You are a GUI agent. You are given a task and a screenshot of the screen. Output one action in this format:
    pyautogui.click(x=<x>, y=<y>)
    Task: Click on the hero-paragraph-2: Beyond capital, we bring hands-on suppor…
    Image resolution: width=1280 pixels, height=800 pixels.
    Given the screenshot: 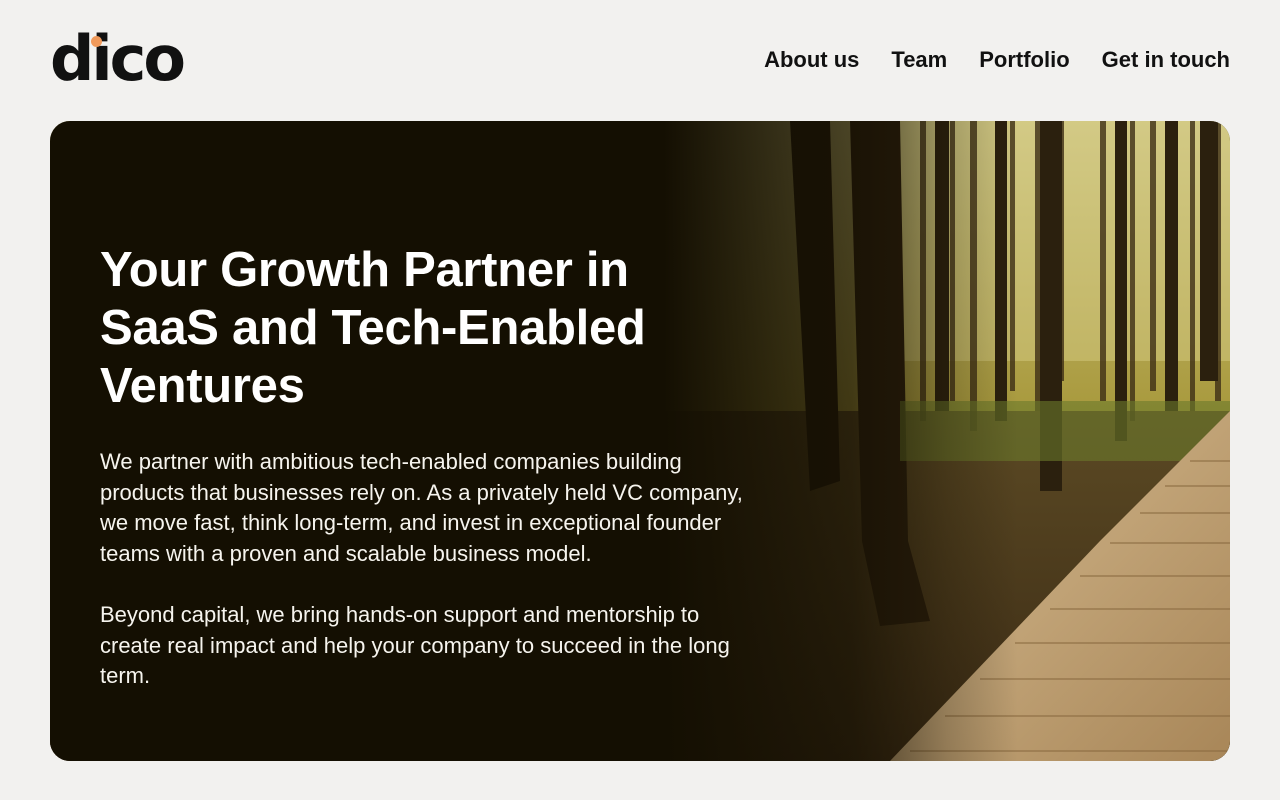 What is the action you would take?
    pyautogui.click(x=415, y=645)
    